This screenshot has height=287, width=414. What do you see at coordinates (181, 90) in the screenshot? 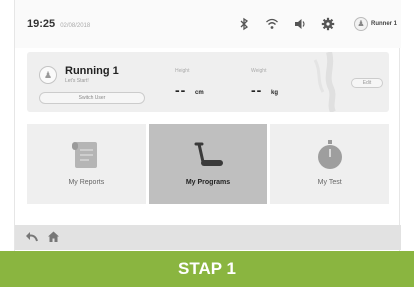
I see `height-value: --` at bounding box center [181, 90].